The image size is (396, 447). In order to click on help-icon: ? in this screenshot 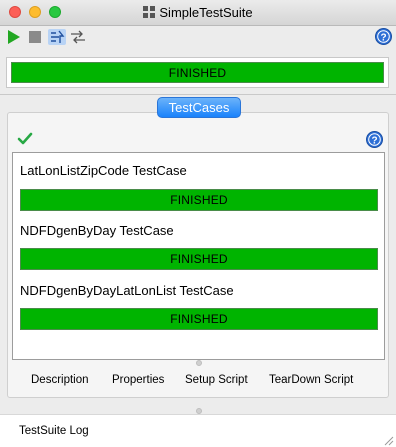, I will do `click(383, 36)`.